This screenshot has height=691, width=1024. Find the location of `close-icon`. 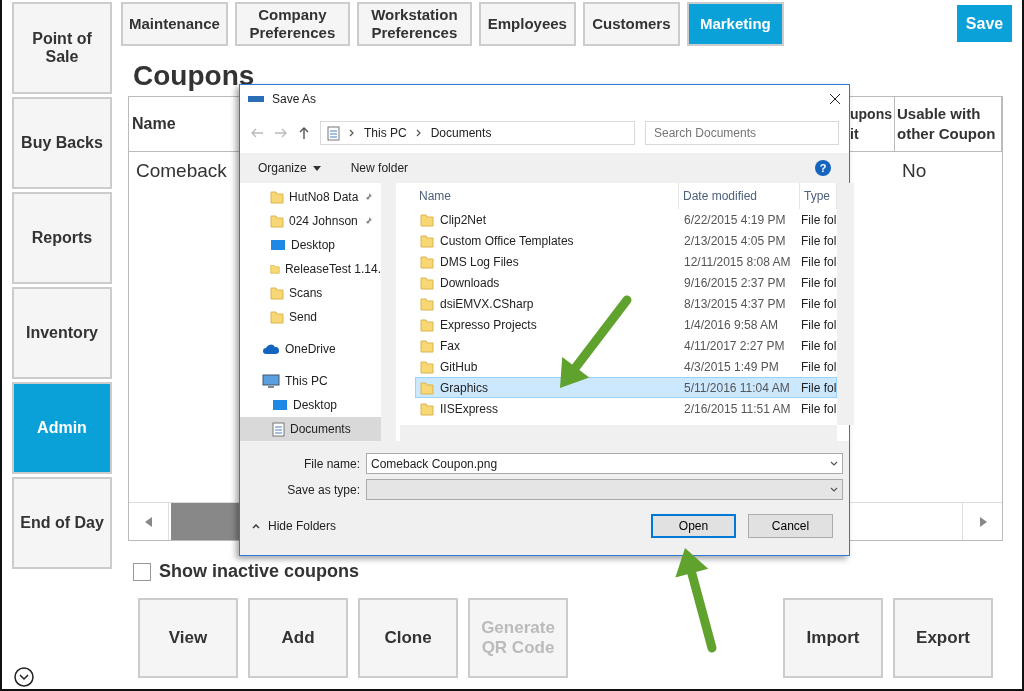

close-icon is located at coordinates (835, 99).